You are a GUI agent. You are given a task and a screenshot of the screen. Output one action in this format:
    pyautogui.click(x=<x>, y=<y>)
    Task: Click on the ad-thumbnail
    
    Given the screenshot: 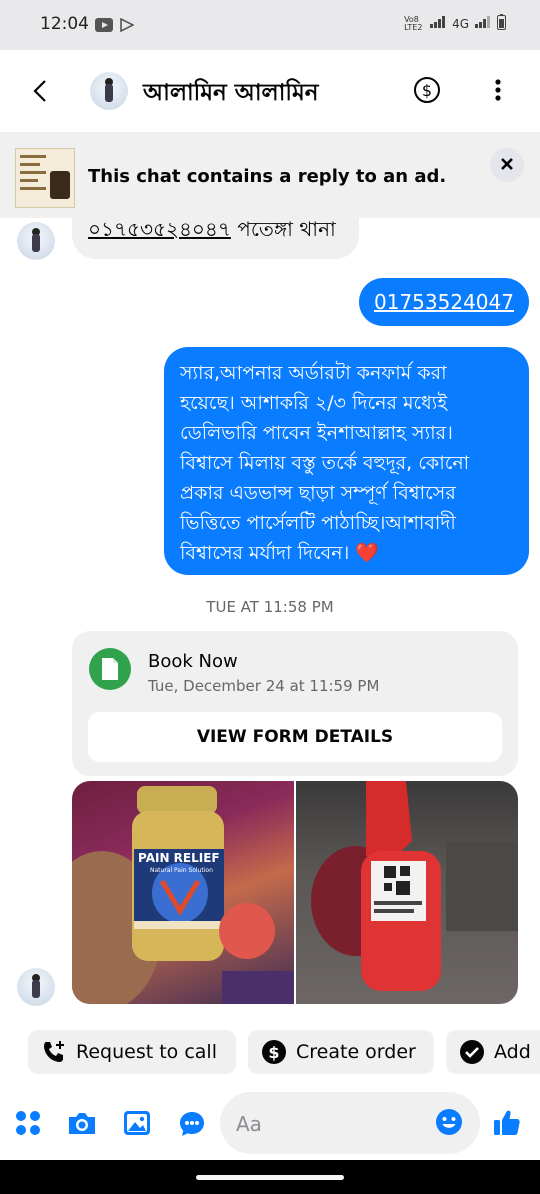 What is the action you would take?
    pyautogui.click(x=45, y=178)
    